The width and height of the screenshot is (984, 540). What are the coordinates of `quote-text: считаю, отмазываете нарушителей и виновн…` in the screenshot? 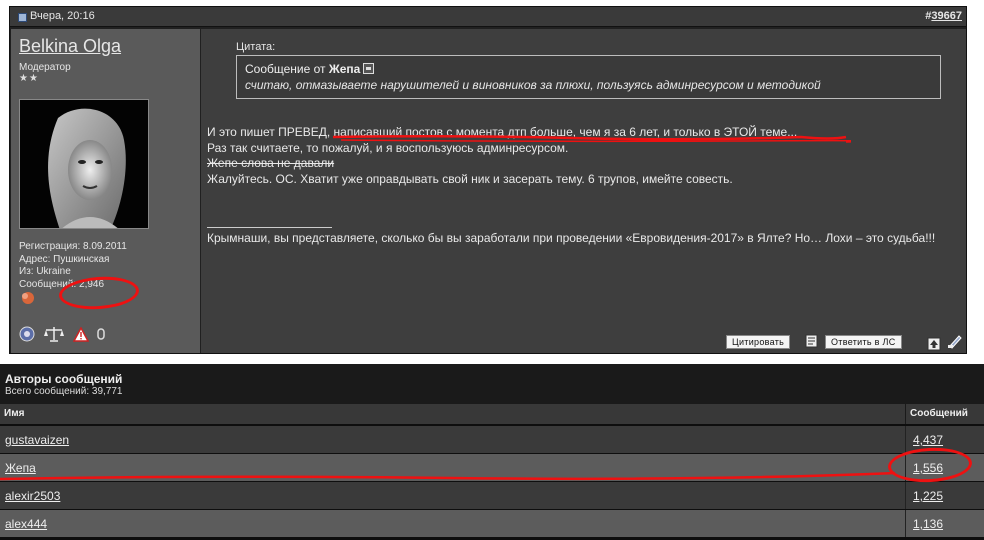 It's located at (533, 85).